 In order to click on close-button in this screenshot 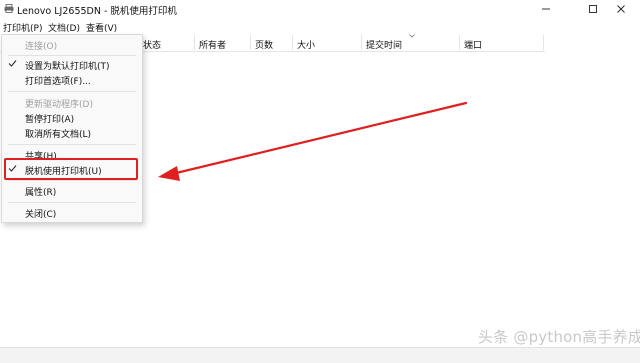, I will do `click(621, 9)`.